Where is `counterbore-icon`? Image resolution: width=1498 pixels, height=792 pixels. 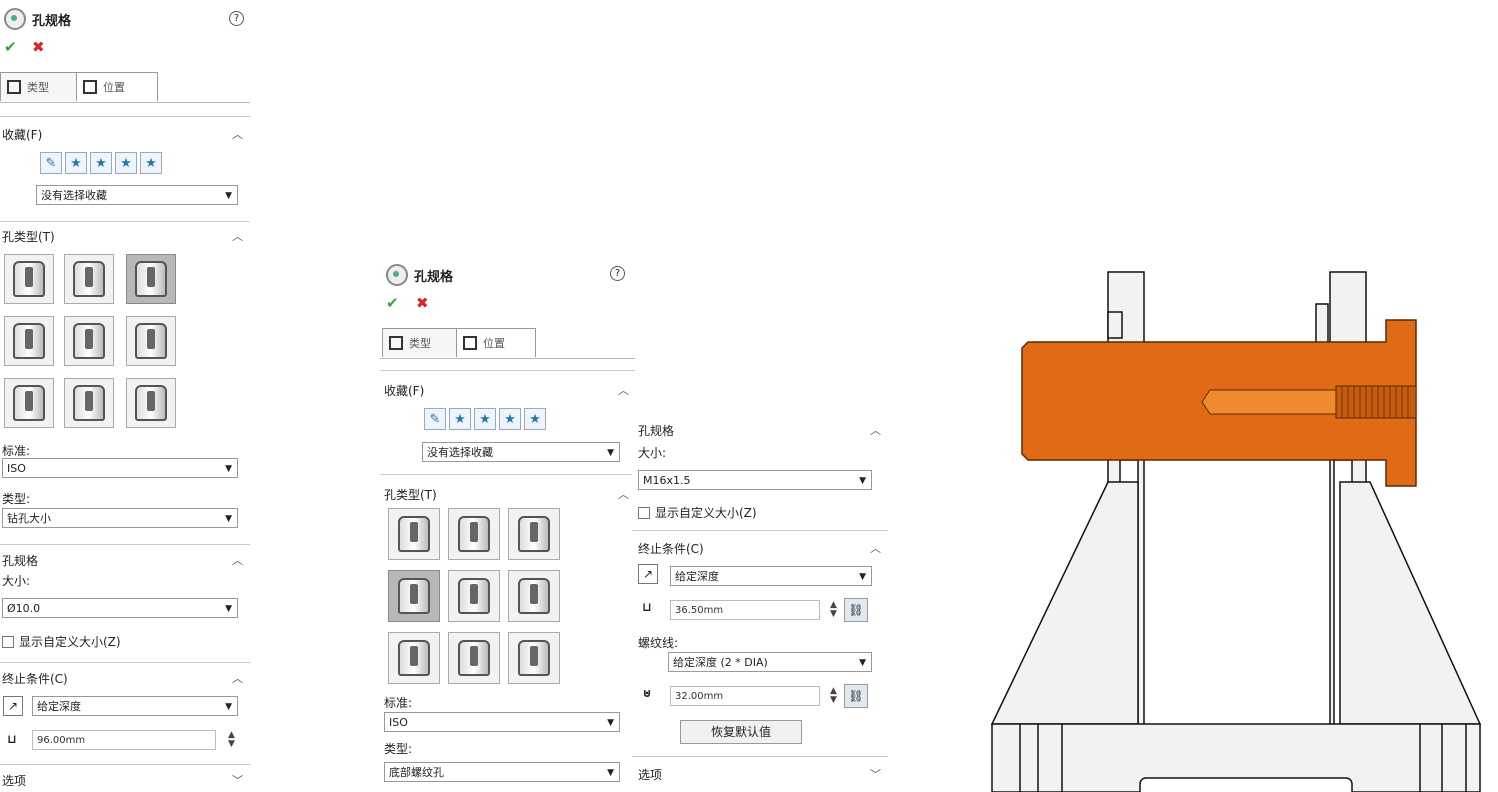
counterbore-icon is located at coordinates (414, 534).